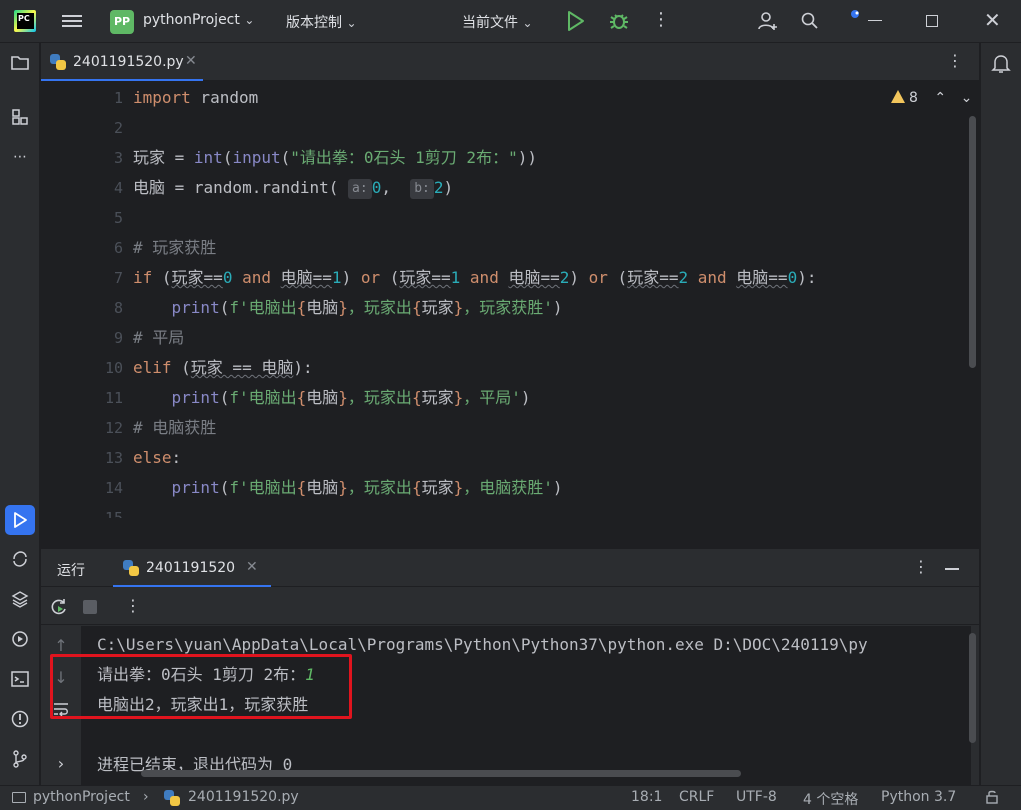  I want to click on arrow-up-icon: ↑, so click(61, 645).